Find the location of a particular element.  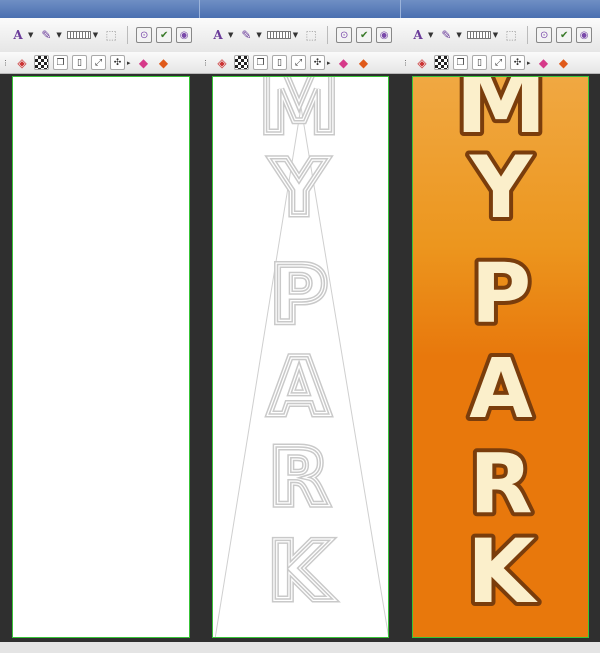

letter-a: A is located at coordinates (501, 389).